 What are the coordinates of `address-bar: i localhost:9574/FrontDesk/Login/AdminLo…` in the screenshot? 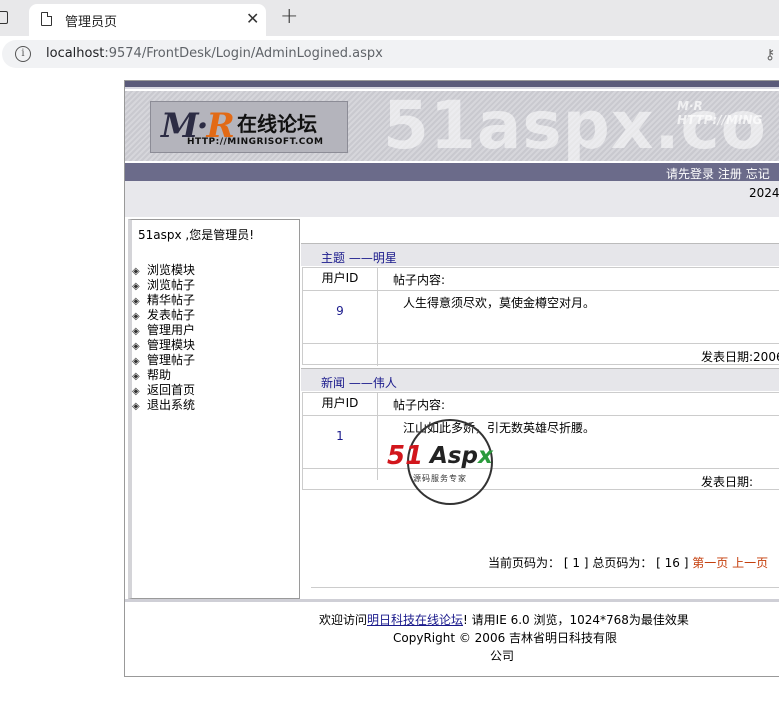 It's located at (389, 54).